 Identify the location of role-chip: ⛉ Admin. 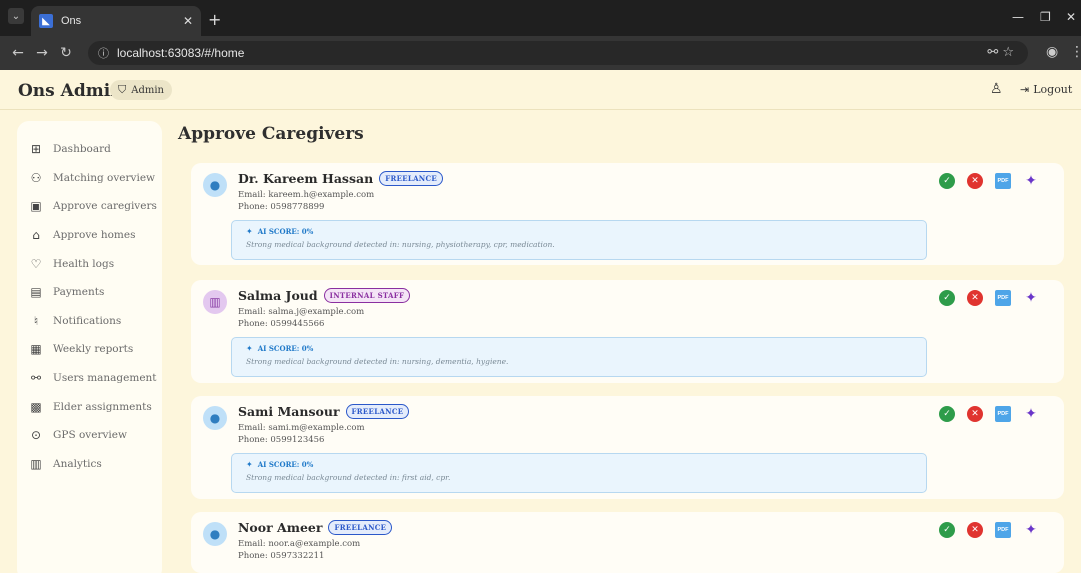
(141, 90).